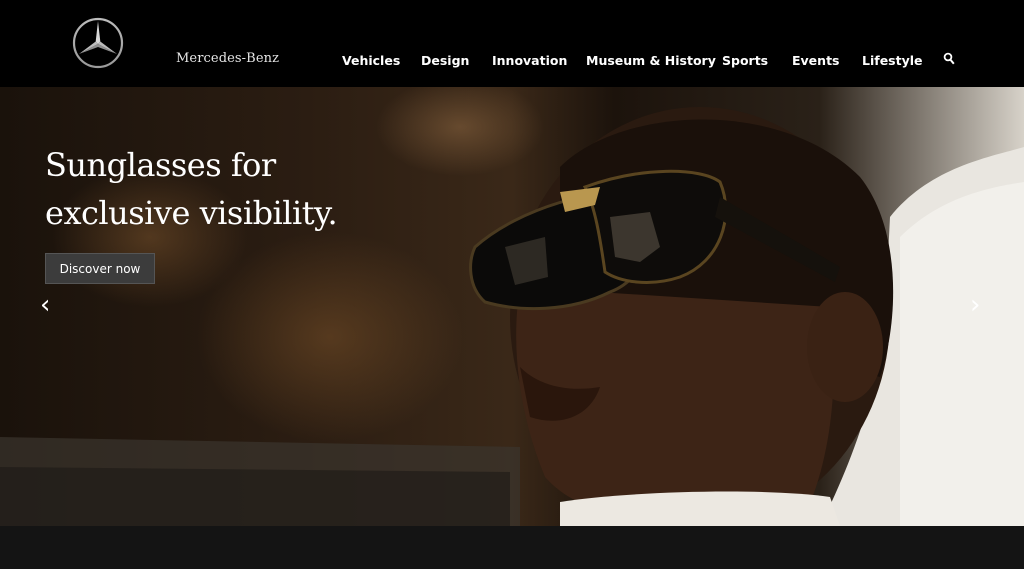  Describe the element at coordinates (529, 60) in the screenshot. I see `nav-item-innovation: Innovation` at that location.